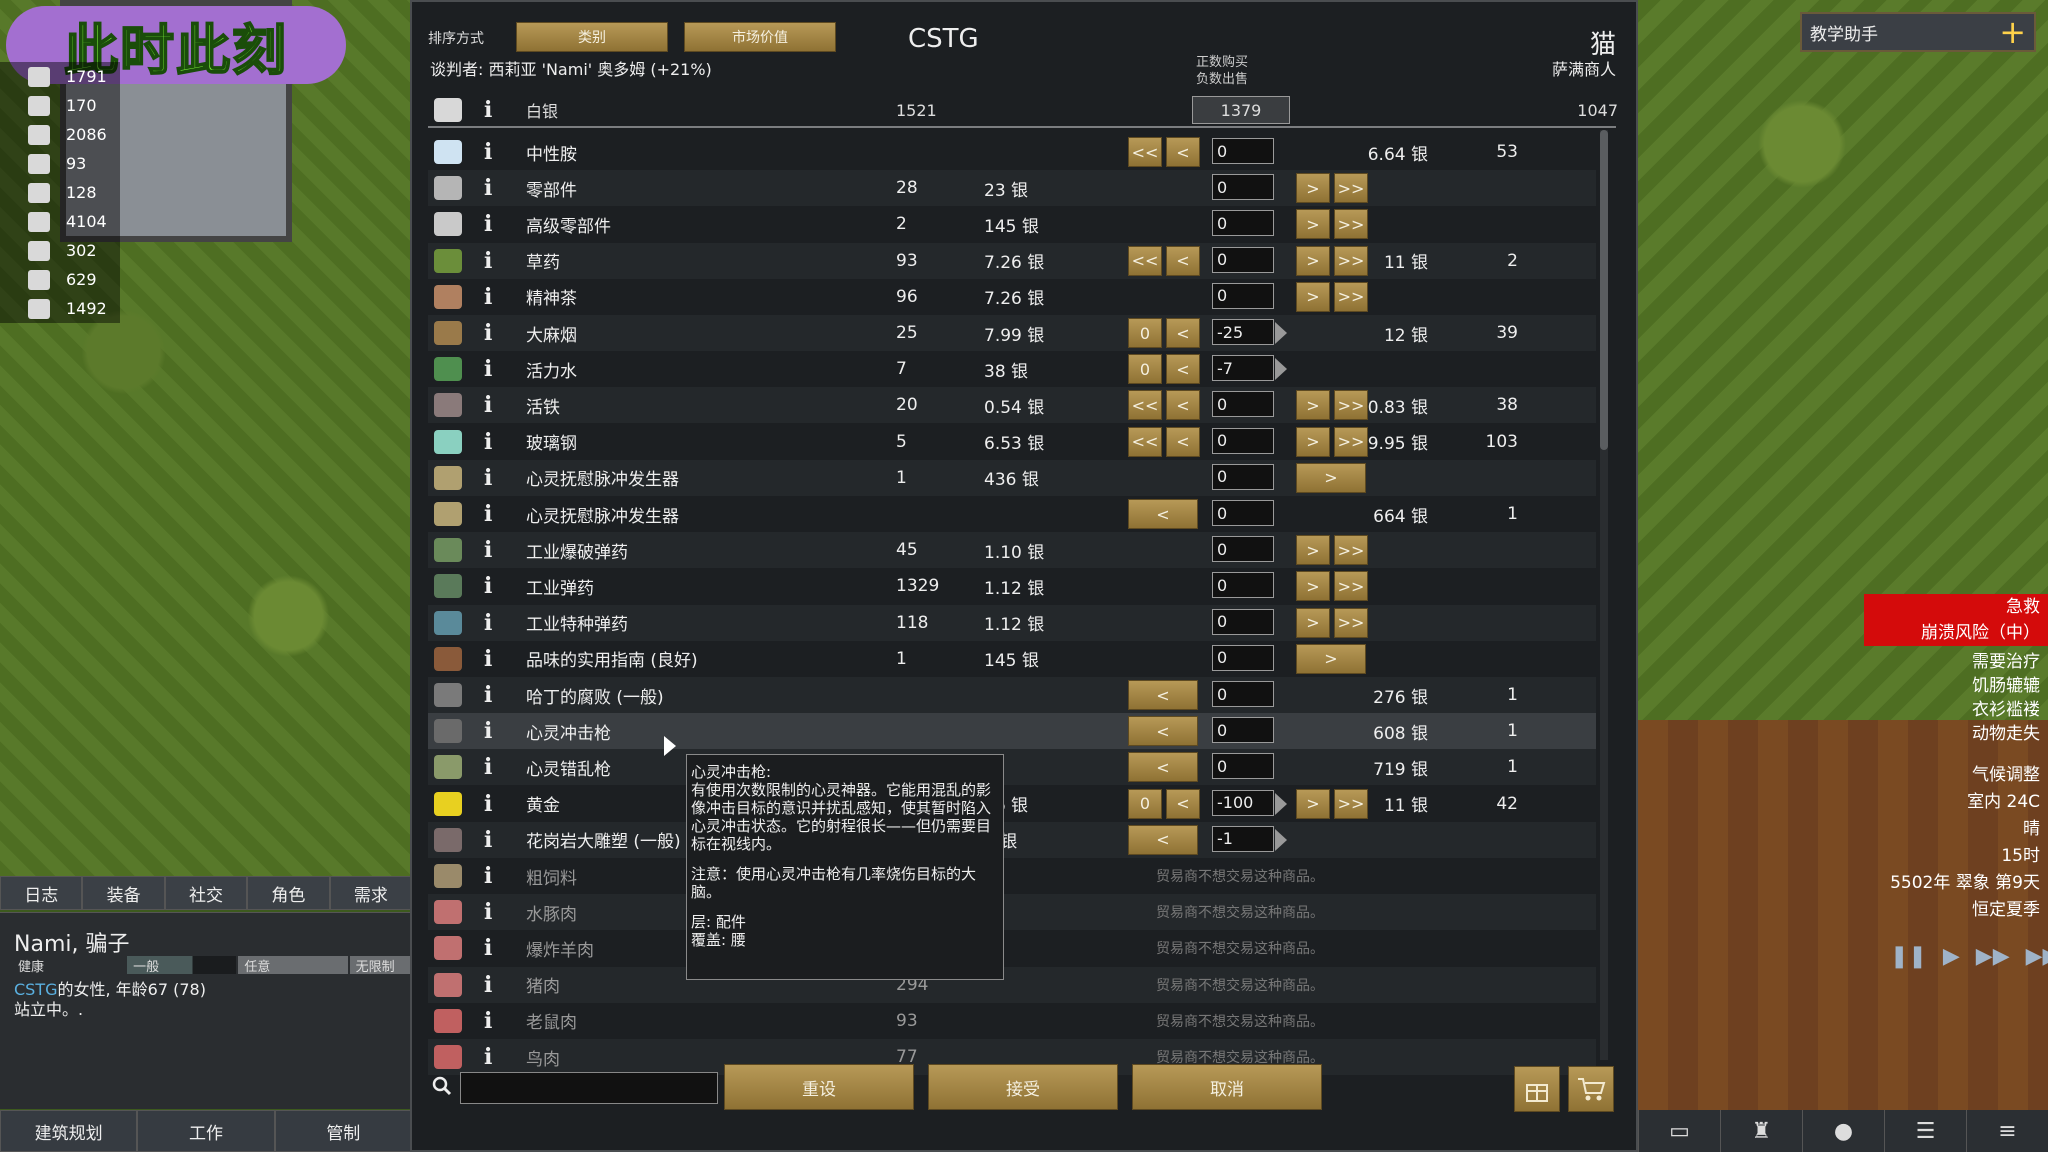 This screenshot has height=1152, width=2048. What do you see at coordinates (1918, 32) in the screenshot?
I see `learning-helper: 教学助手 +` at bounding box center [1918, 32].